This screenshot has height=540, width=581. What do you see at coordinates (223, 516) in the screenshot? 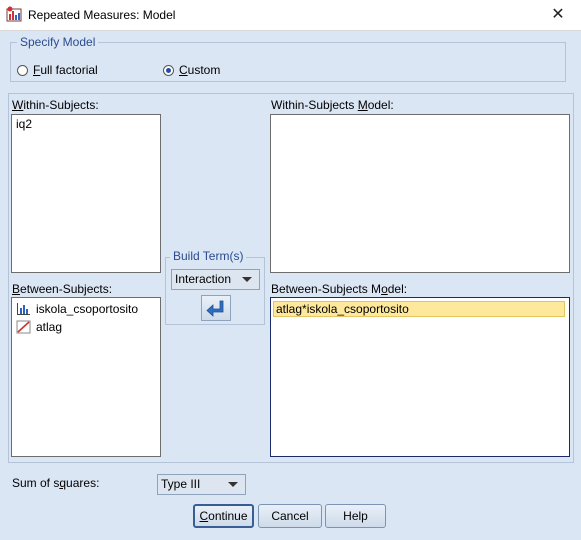
I see `continue-button: Continue` at bounding box center [223, 516].